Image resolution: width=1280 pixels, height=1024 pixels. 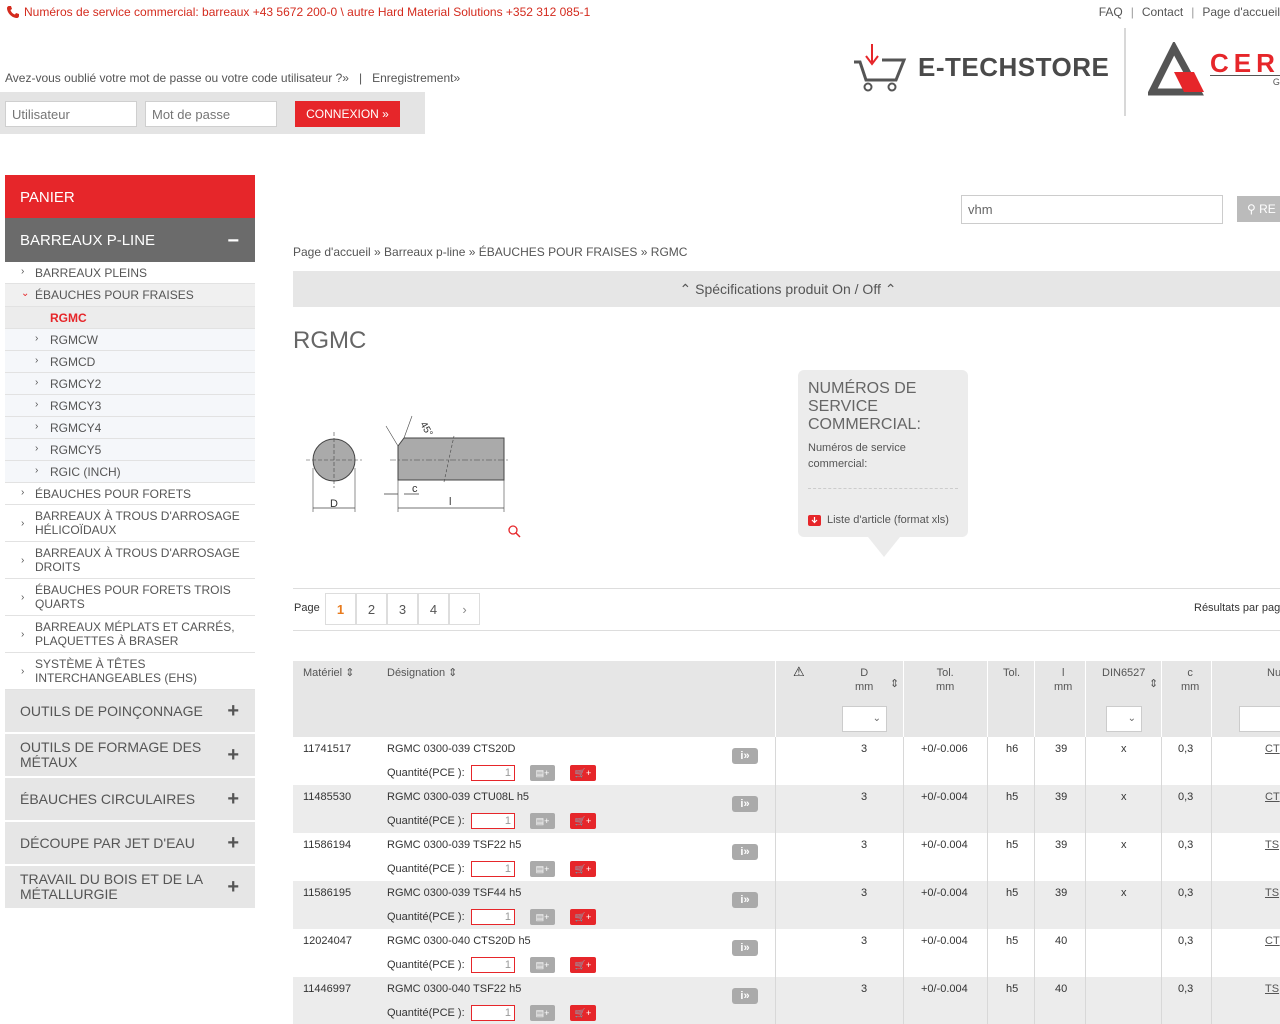 I want to click on sidebar-category-bois-metallurgie: TRAVAIL DU BOIS ET DE LA MÉTALLURGIE +, so click(x=130, y=888).